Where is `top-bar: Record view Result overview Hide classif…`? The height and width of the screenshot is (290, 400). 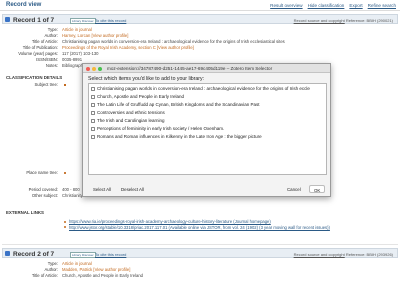
top-bar: Record view Result overview Hide classif… is located at coordinates (200, 5).